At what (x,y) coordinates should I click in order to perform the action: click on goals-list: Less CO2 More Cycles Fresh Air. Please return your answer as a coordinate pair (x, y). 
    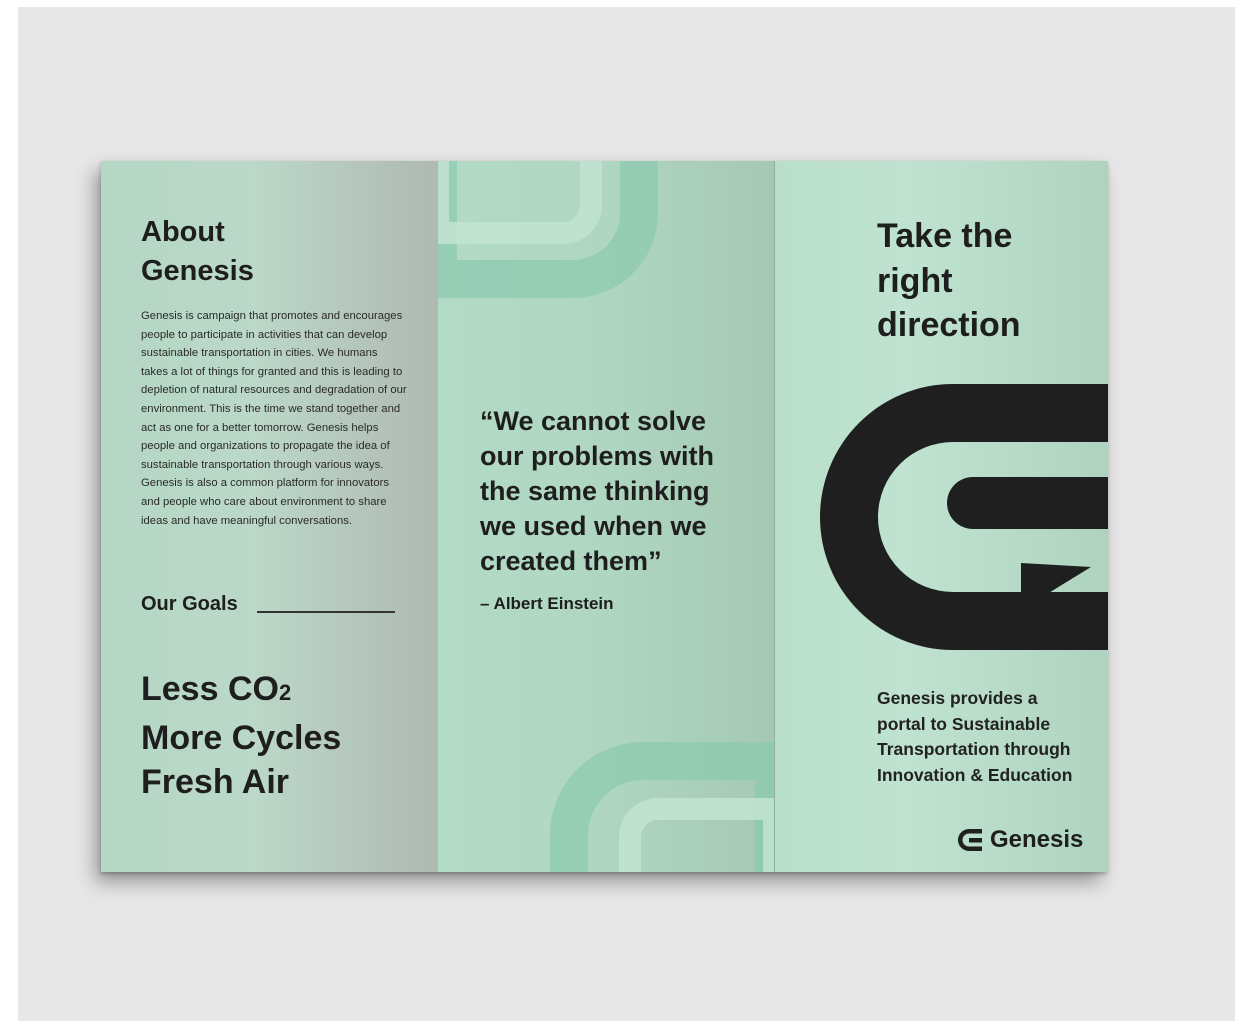
    Looking at the image, I should click on (241, 736).